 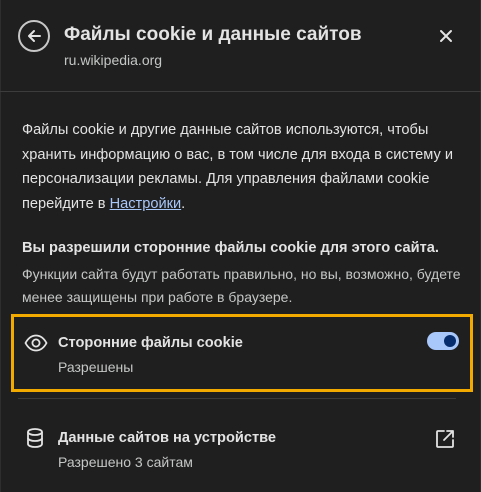 I want to click on site-data-label: Данные сайтов на устройстве, so click(x=167, y=438).